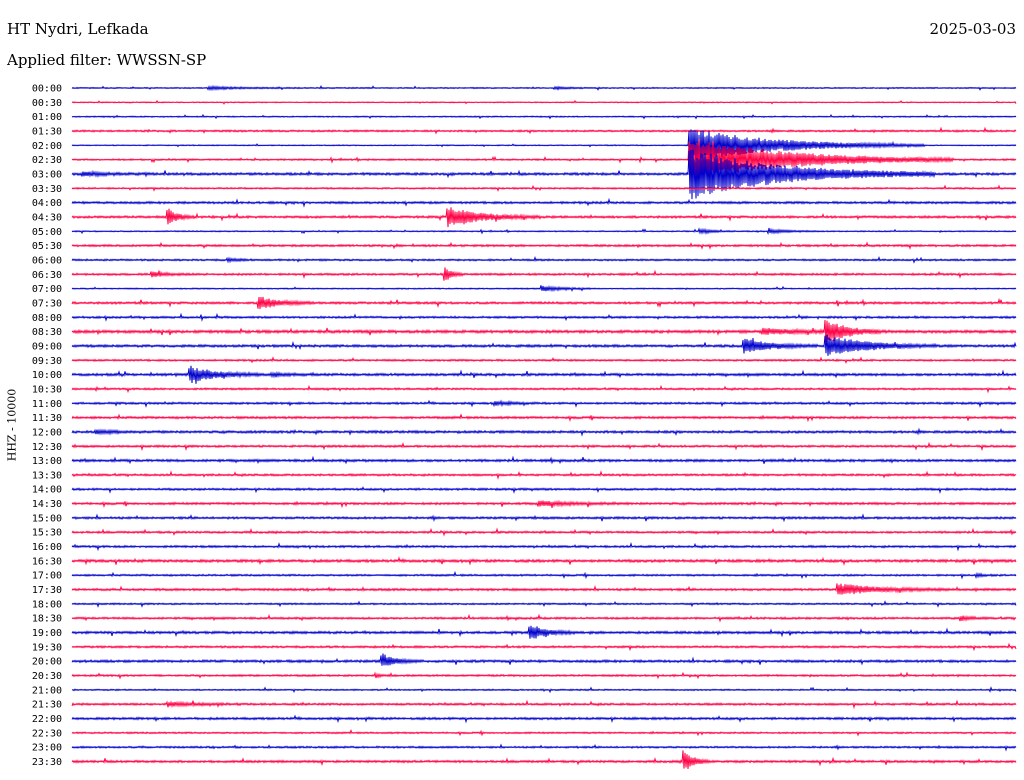 This screenshot has width=1024, height=780. I want to click on tick-label: 14:00, so click(47, 490).